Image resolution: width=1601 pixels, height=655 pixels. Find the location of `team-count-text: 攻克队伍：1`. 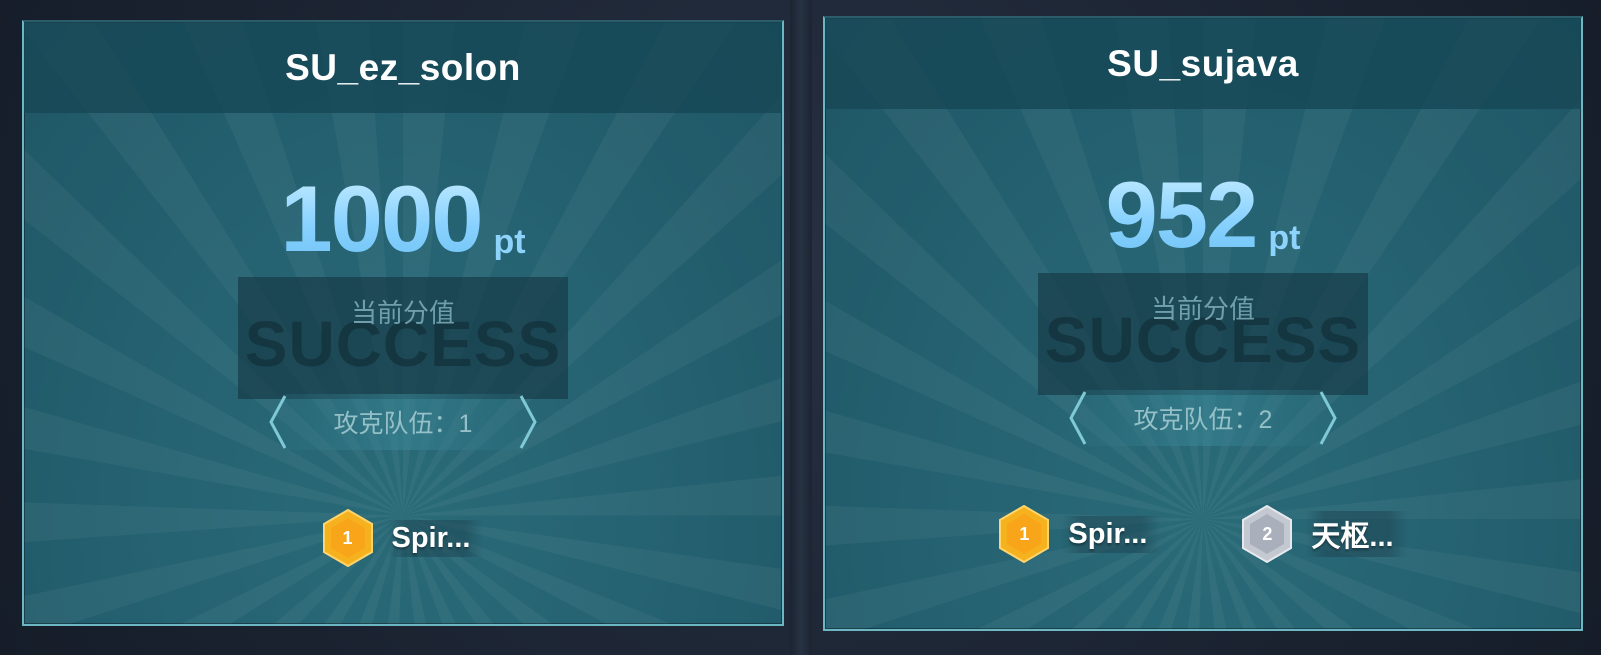

team-count-text: 攻克队伍：1 is located at coordinates (403, 424).